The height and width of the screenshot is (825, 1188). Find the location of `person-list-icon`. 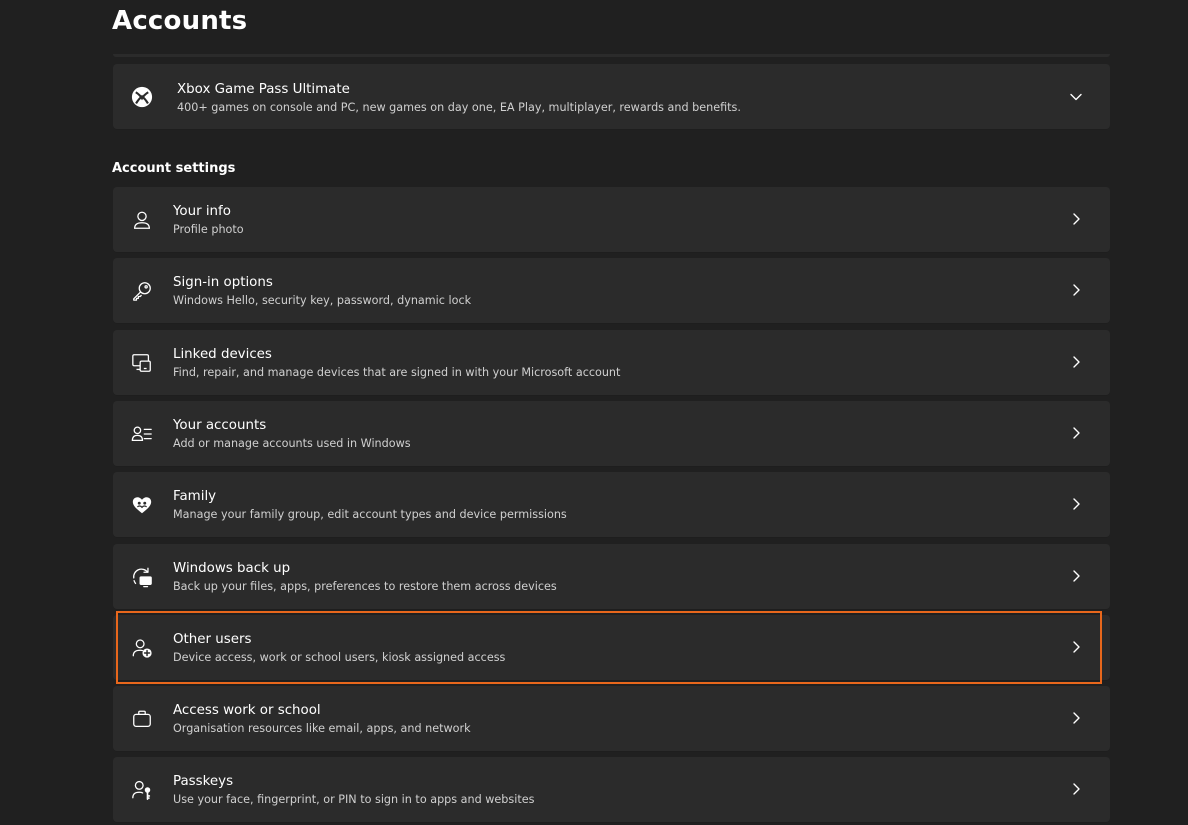

person-list-icon is located at coordinates (142, 434).